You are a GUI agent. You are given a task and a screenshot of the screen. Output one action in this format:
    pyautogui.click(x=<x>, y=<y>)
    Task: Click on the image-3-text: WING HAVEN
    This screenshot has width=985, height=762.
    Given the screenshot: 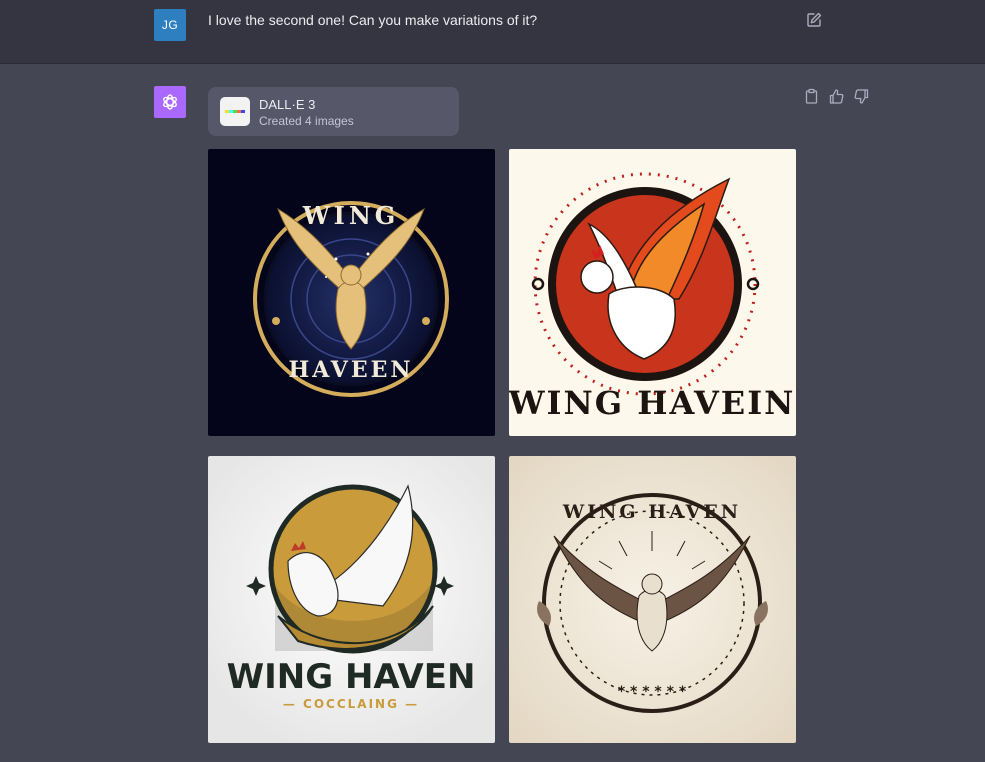 What is the action you would take?
    pyautogui.click(x=351, y=677)
    